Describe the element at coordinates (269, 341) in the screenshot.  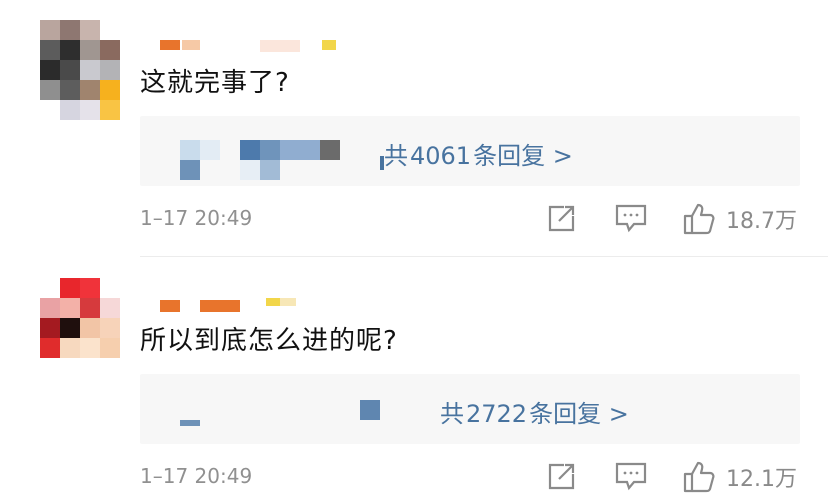
I see `comment-text: 所以到底怎么进的呢?` at that location.